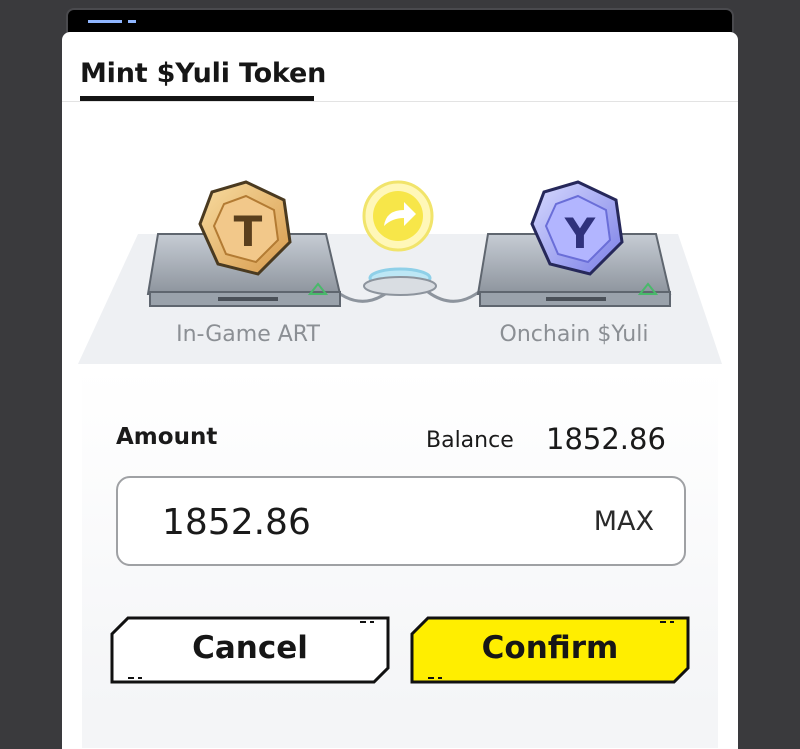 Image resolution: width=800 pixels, height=749 pixels. What do you see at coordinates (167, 437) in the screenshot?
I see `amount-label: Amount` at bounding box center [167, 437].